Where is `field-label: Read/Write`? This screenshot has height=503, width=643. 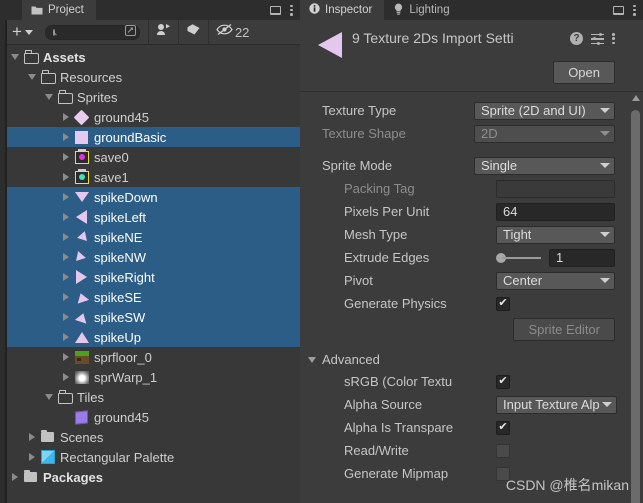 field-label: Read/Write is located at coordinates (376, 450).